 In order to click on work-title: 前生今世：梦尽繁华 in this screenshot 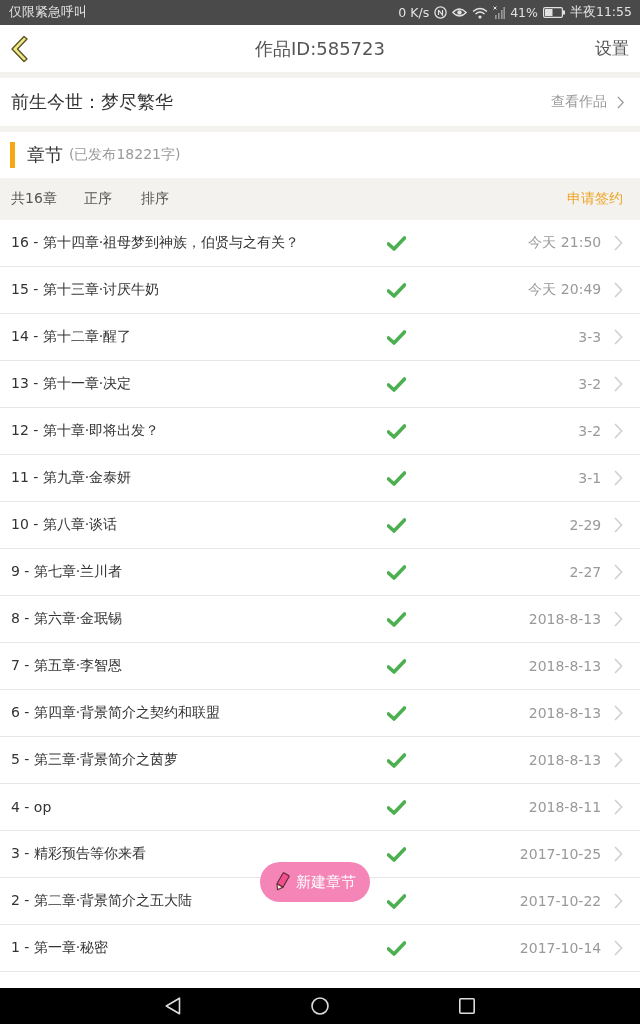, I will do `click(92, 102)`.